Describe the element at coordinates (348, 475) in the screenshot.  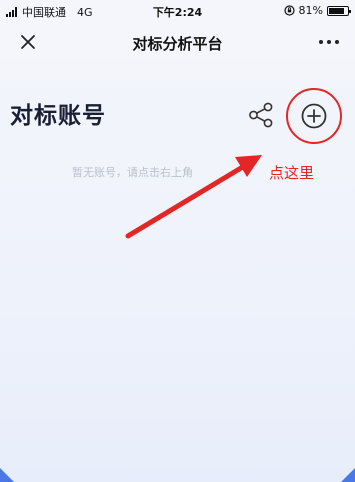
I see `corner-decoration-right` at that location.